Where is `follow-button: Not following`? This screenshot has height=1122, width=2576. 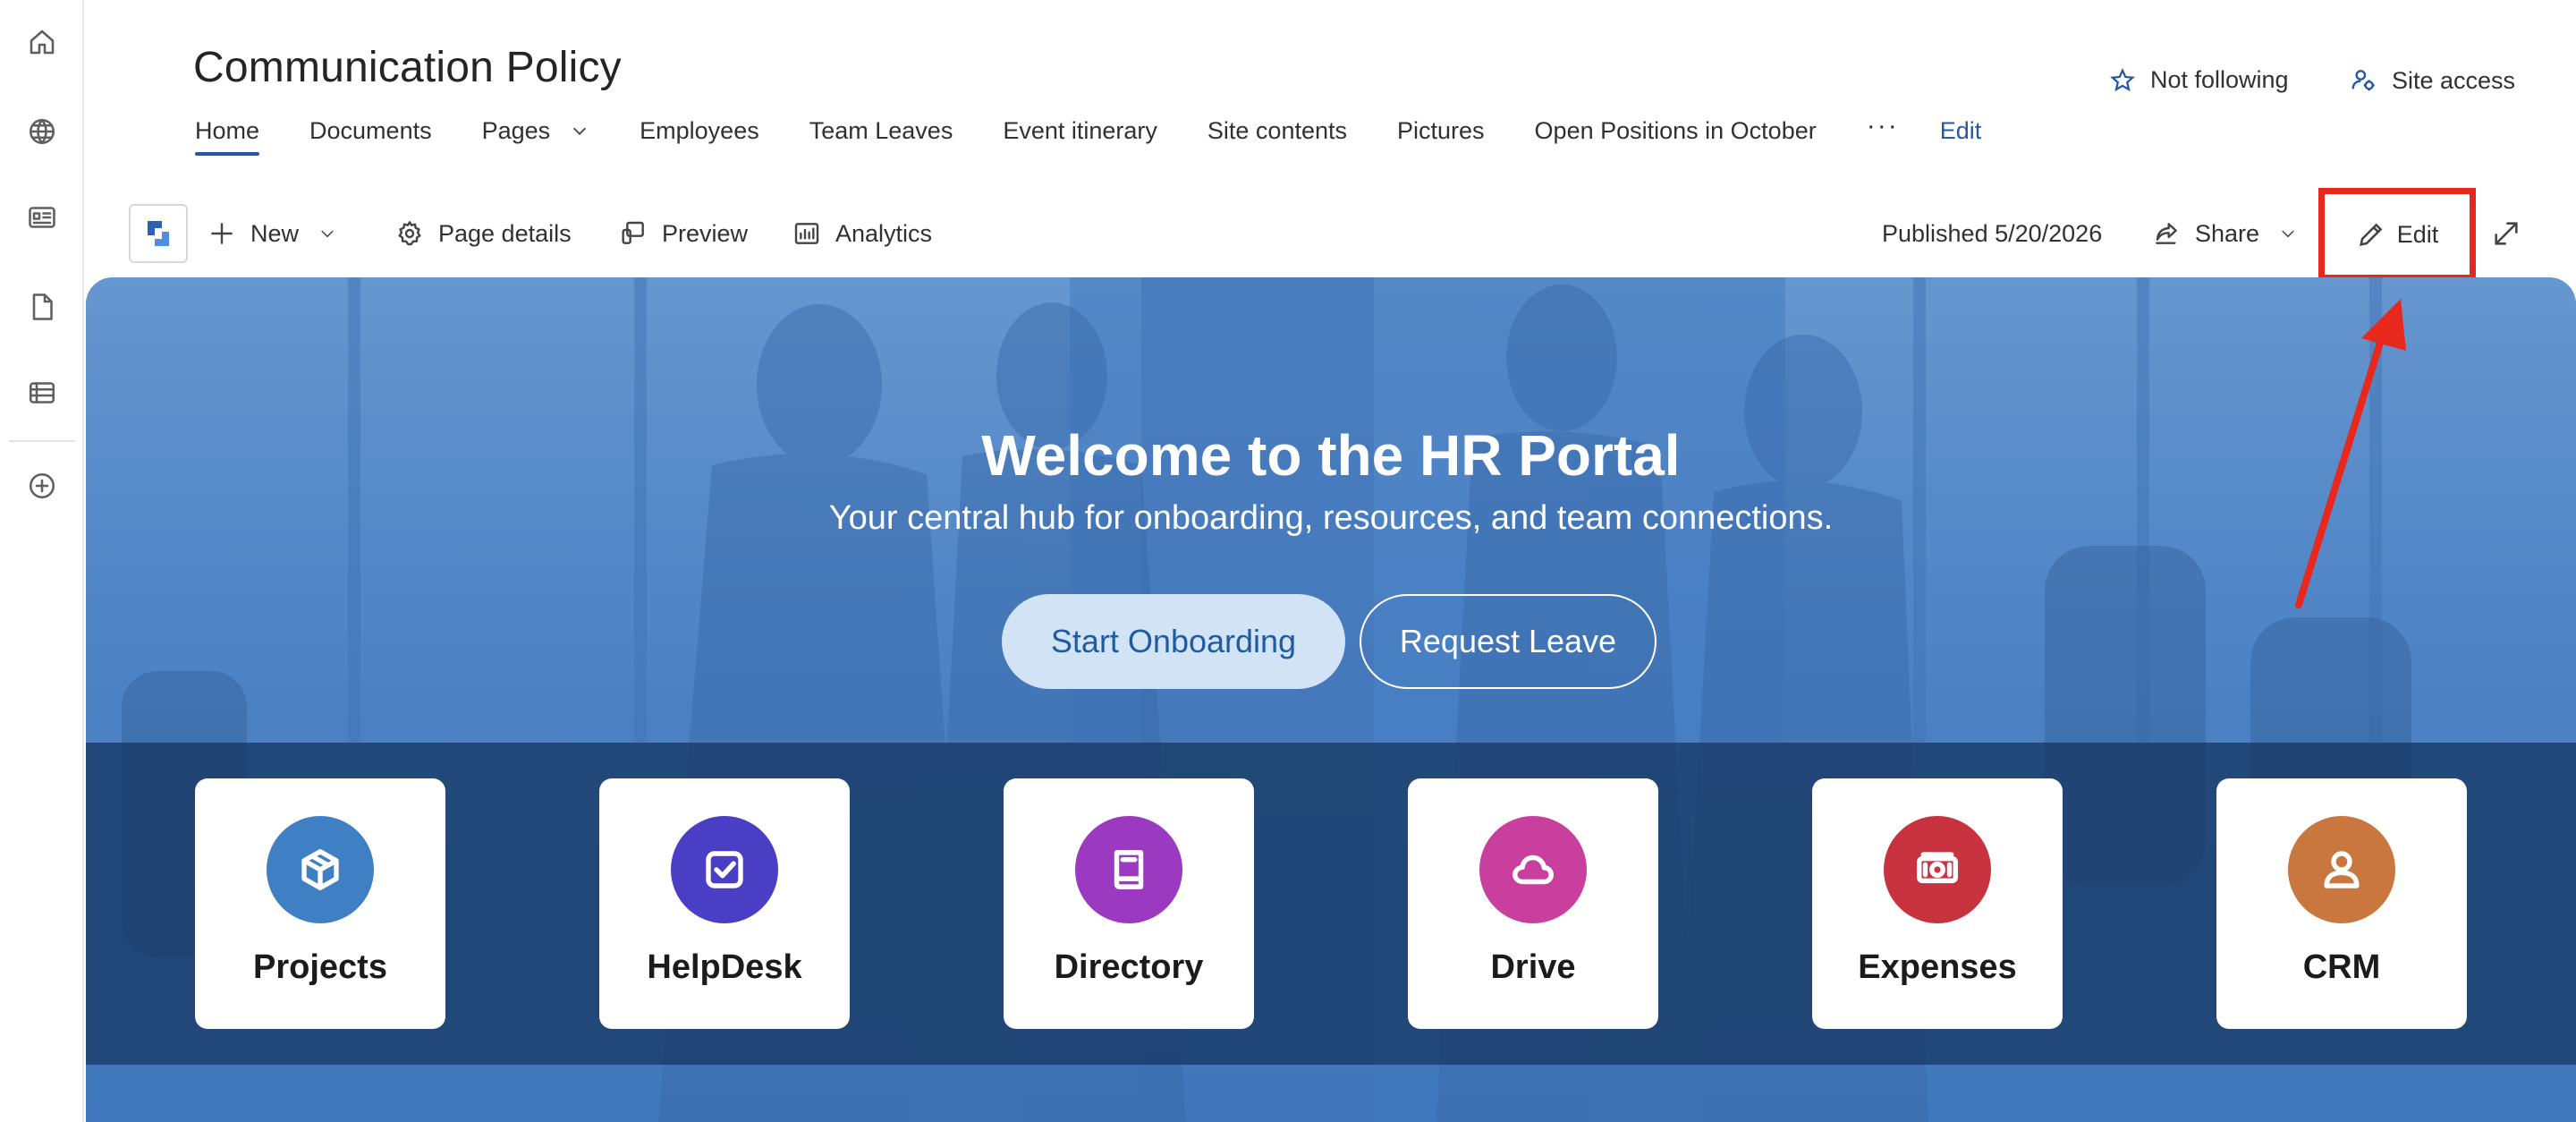
follow-button: Not following is located at coordinates (2199, 80).